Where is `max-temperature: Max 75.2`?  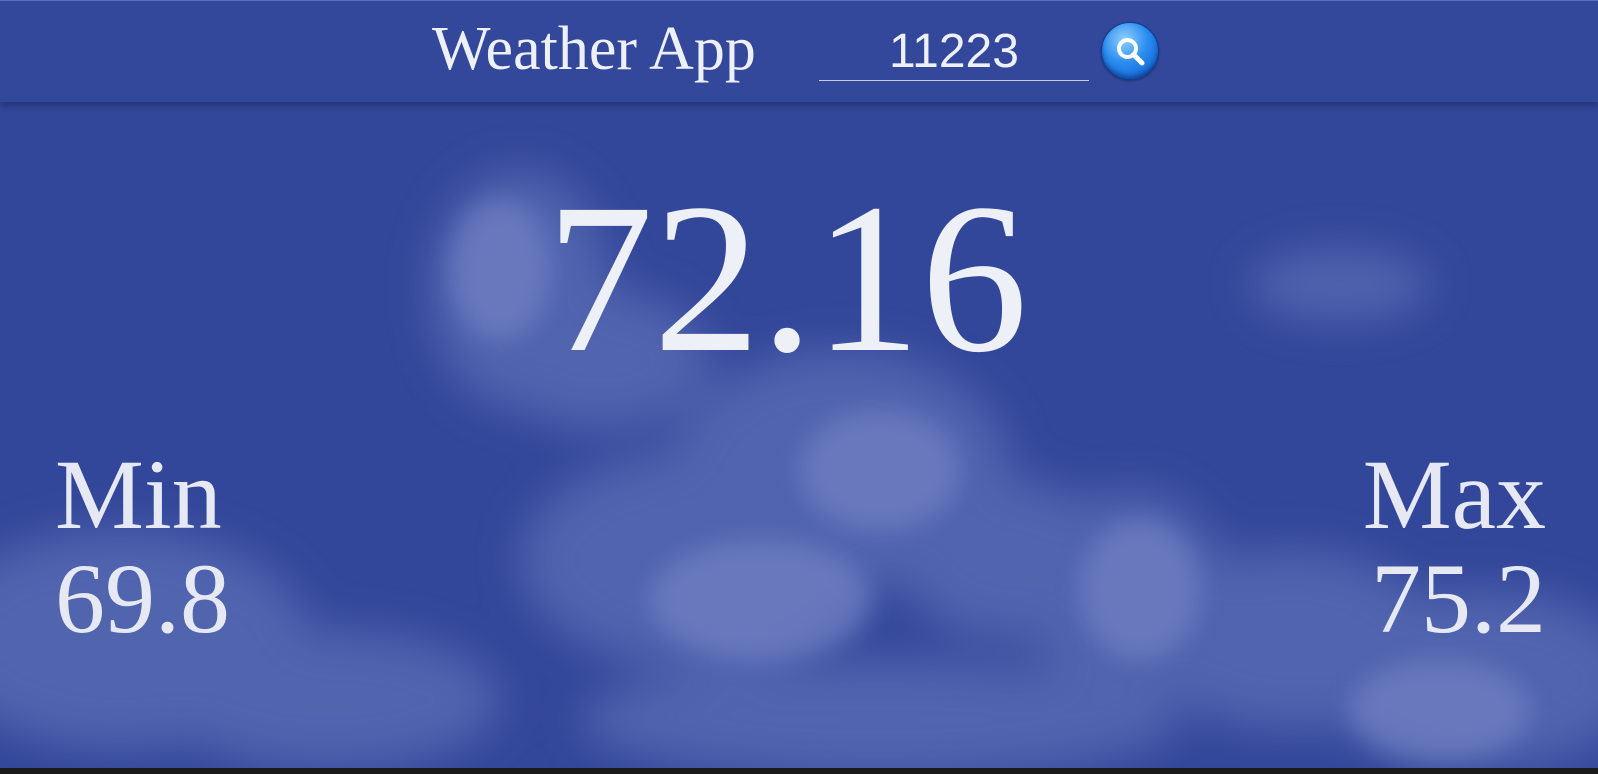
max-temperature: Max 75.2 is located at coordinates (1454, 547).